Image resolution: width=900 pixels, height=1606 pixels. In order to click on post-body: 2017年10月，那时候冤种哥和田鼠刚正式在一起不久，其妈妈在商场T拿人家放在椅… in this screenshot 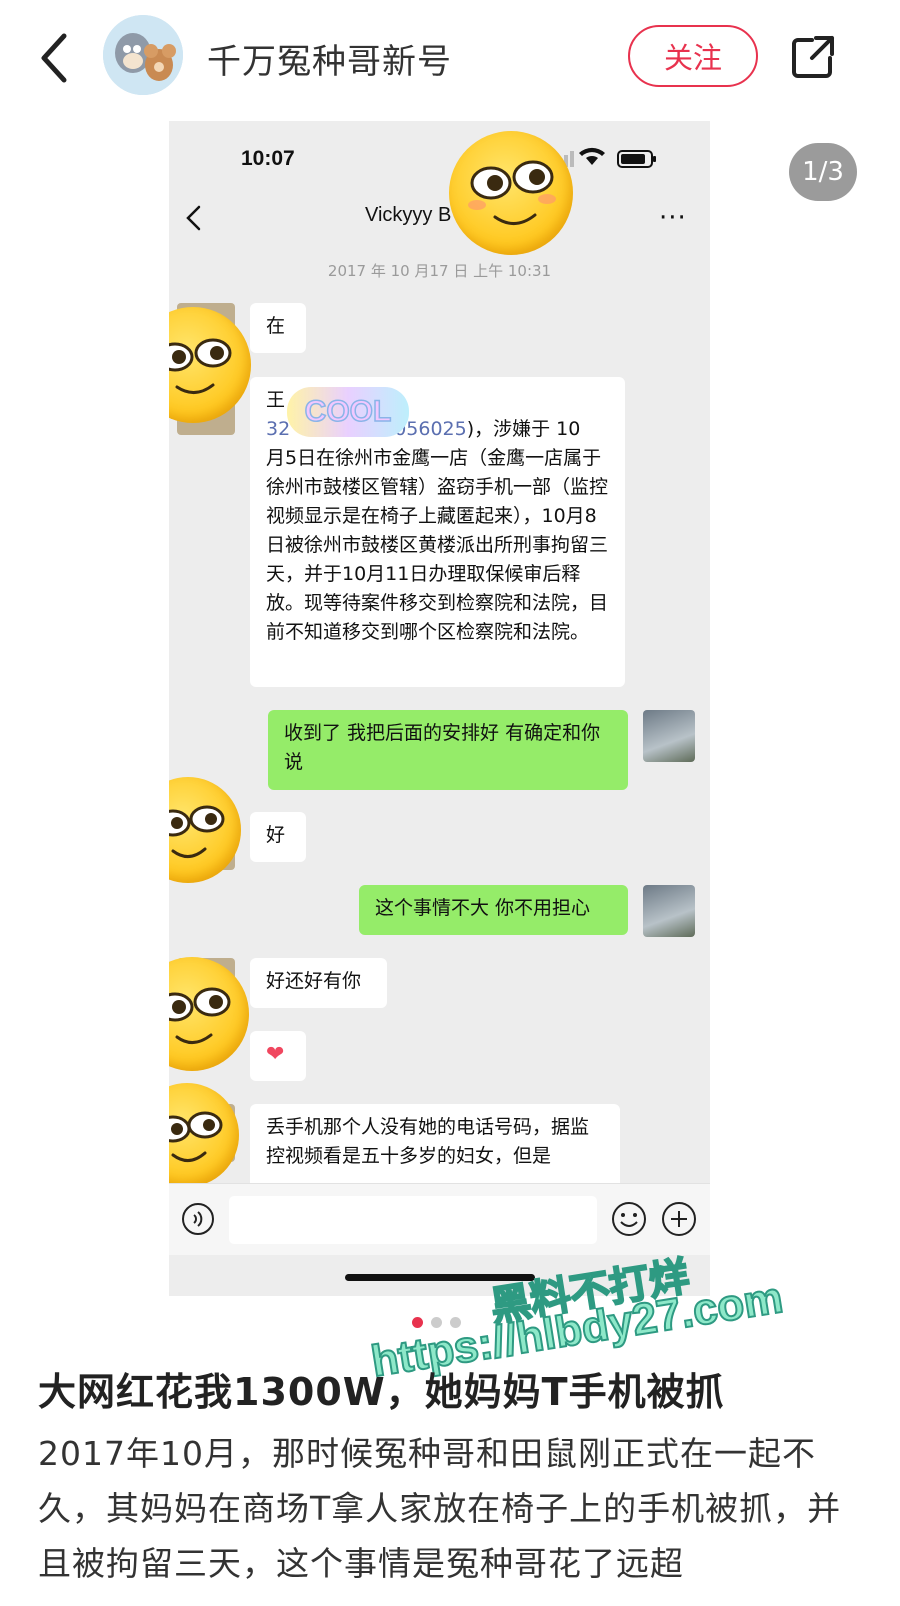, I will do `click(440, 1508)`.